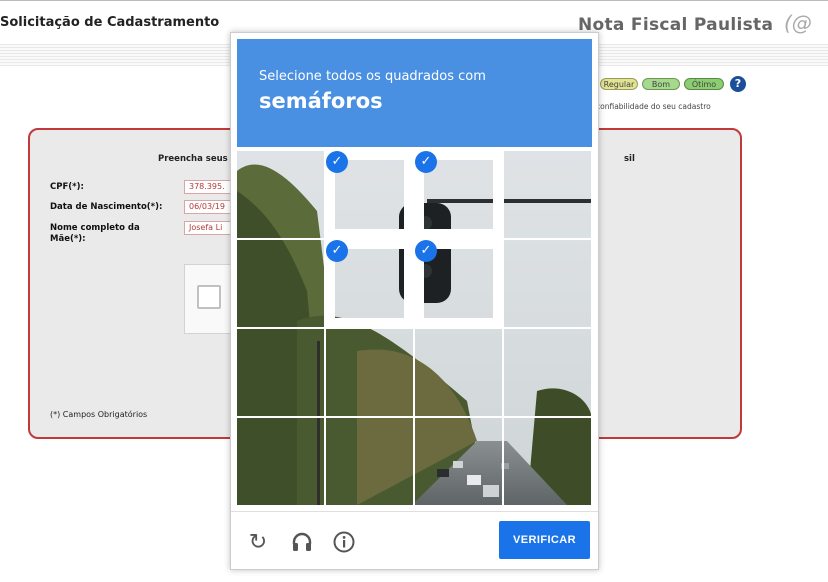  Describe the element at coordinates (321, 101) in the screenshot. I see `captcha-target: semáforos` at that location.